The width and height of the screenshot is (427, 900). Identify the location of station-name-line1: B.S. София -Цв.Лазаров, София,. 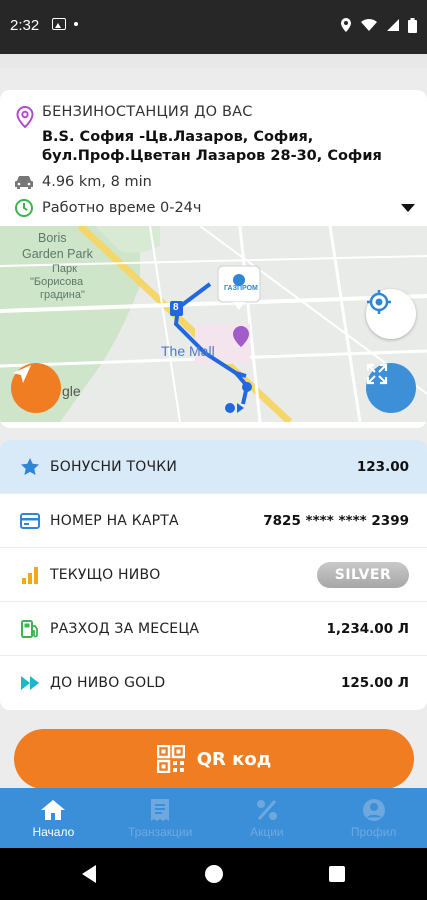
(178, 137).